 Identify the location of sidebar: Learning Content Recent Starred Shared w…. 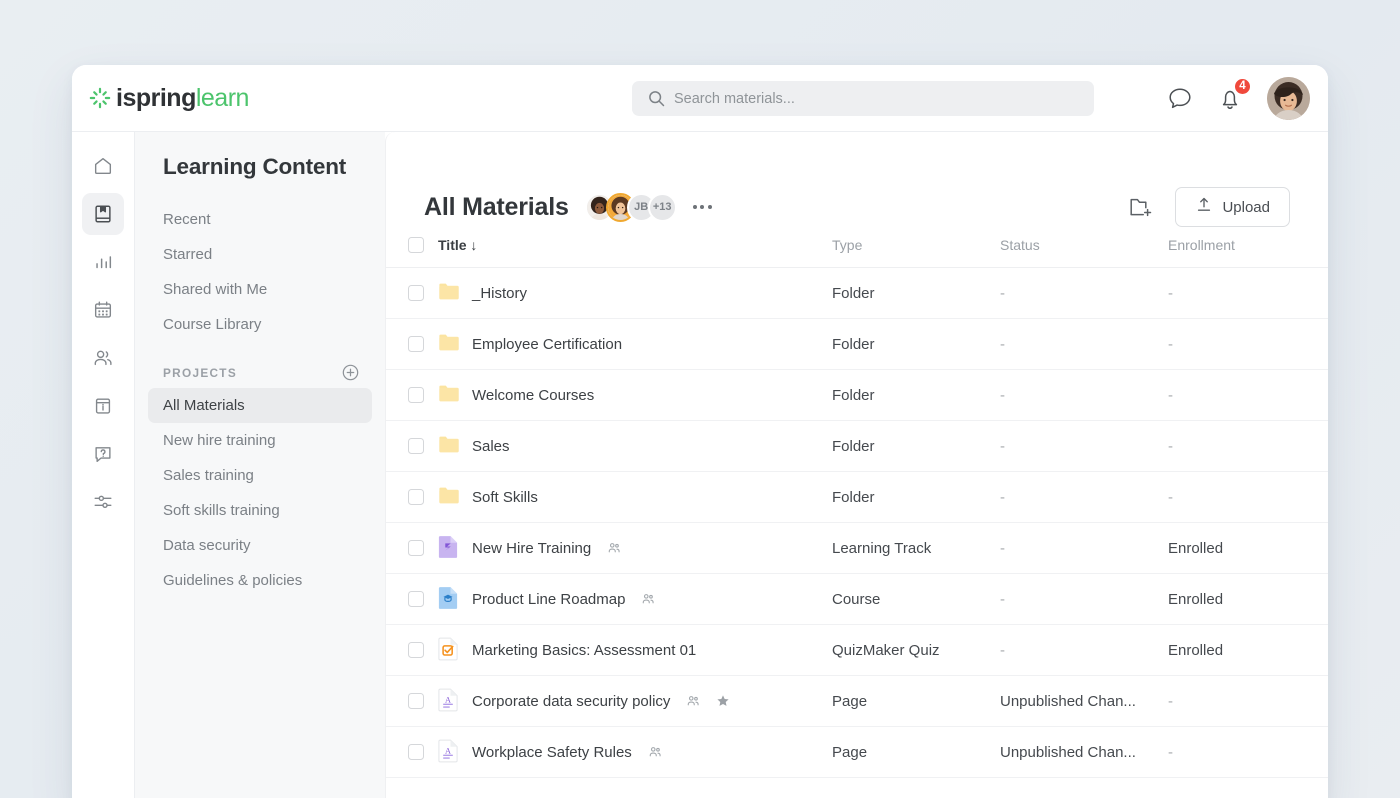
(260, 465).